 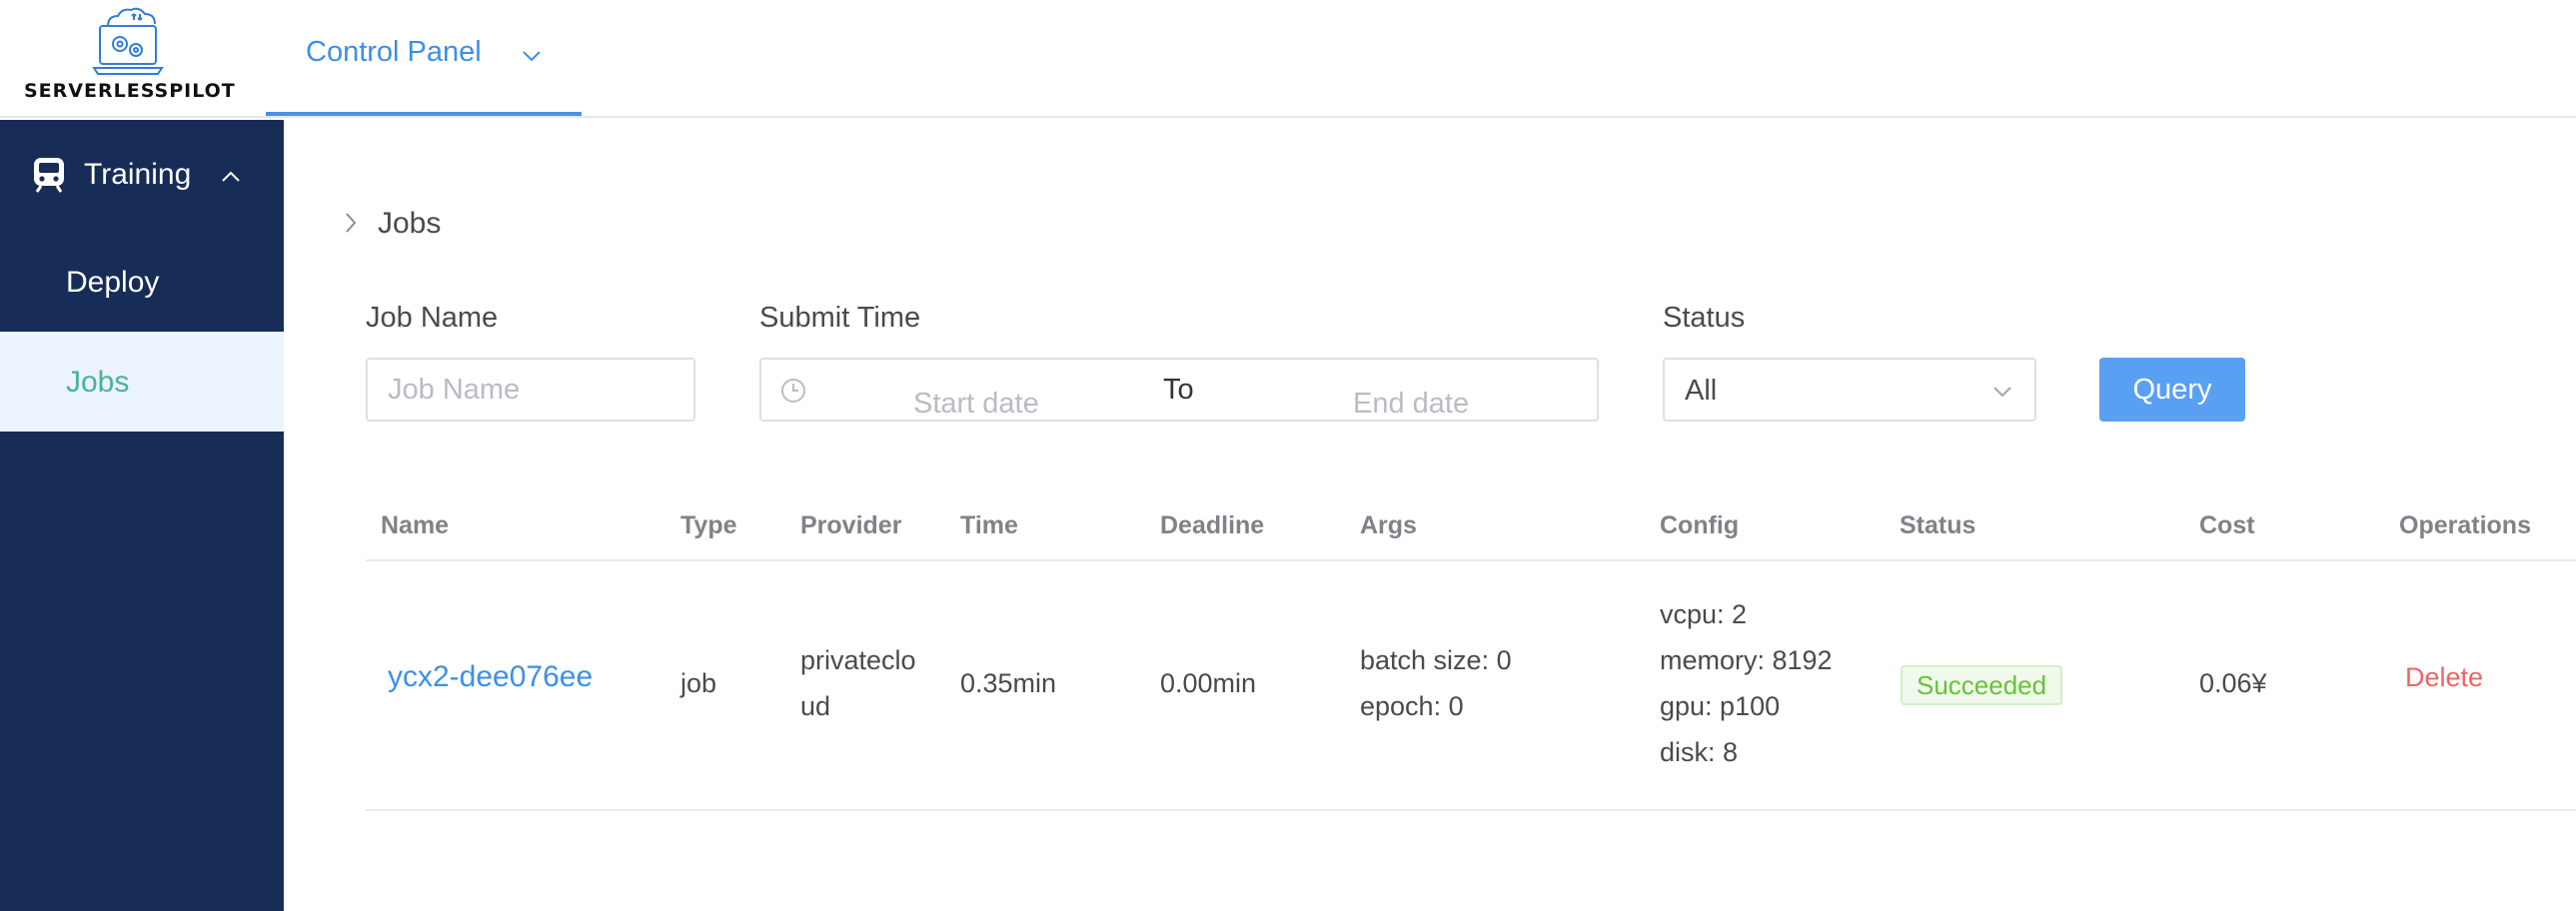 What do you see at coordinates (1746, 660) in the screenshot?
I see `job-config-memory: memory: 8192` at bounding box center [1746, 660].